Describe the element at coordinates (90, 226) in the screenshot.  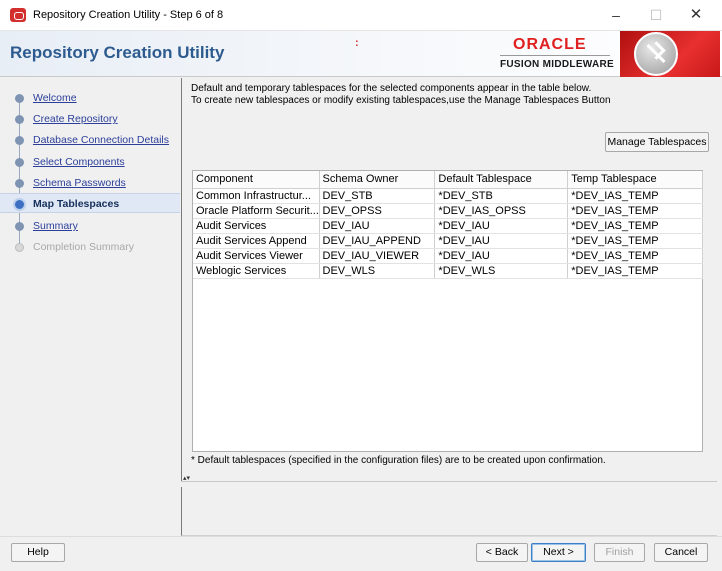
I see `nav-step-summary: Summary` at that location.